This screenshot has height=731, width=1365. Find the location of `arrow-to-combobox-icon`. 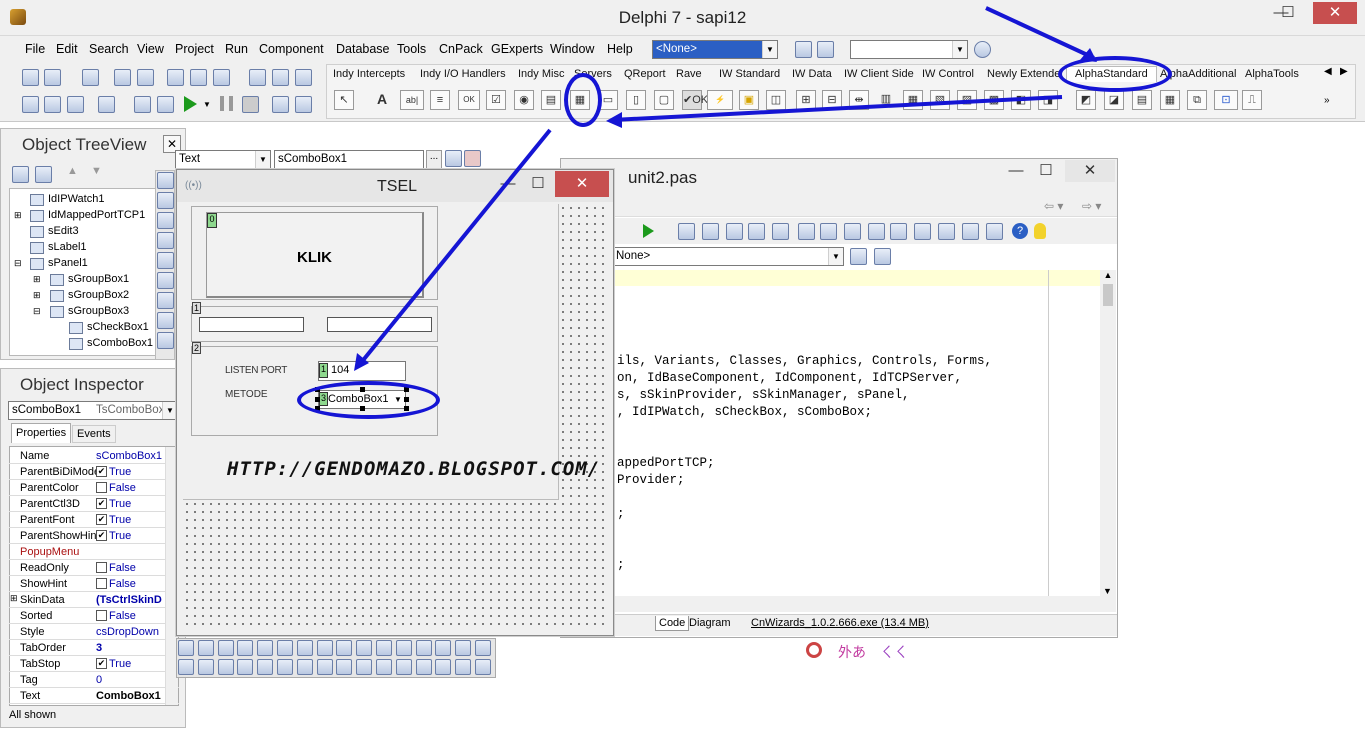

arrow-to-combobox-icon is located at coordinates (837, 108).